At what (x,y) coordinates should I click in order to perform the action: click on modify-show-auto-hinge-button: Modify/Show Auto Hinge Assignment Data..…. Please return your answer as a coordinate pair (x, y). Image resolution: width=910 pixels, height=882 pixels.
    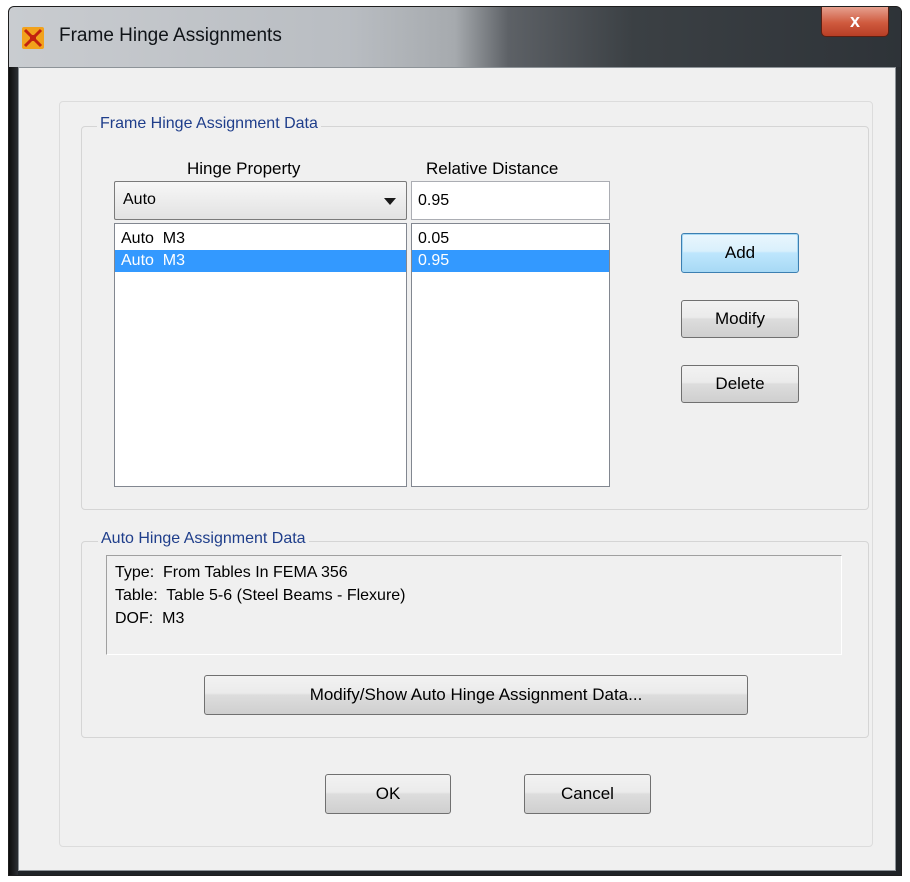
    Looking at the image, I should click on (476, 695).